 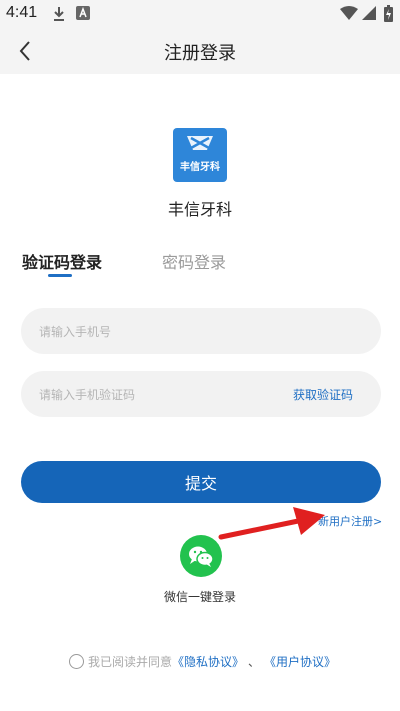 What do you see at coordinates (208, 661) in the screenshot?
I see `privacy-agreement-link: 《隐私协议》` at bounding box center [208, 661].